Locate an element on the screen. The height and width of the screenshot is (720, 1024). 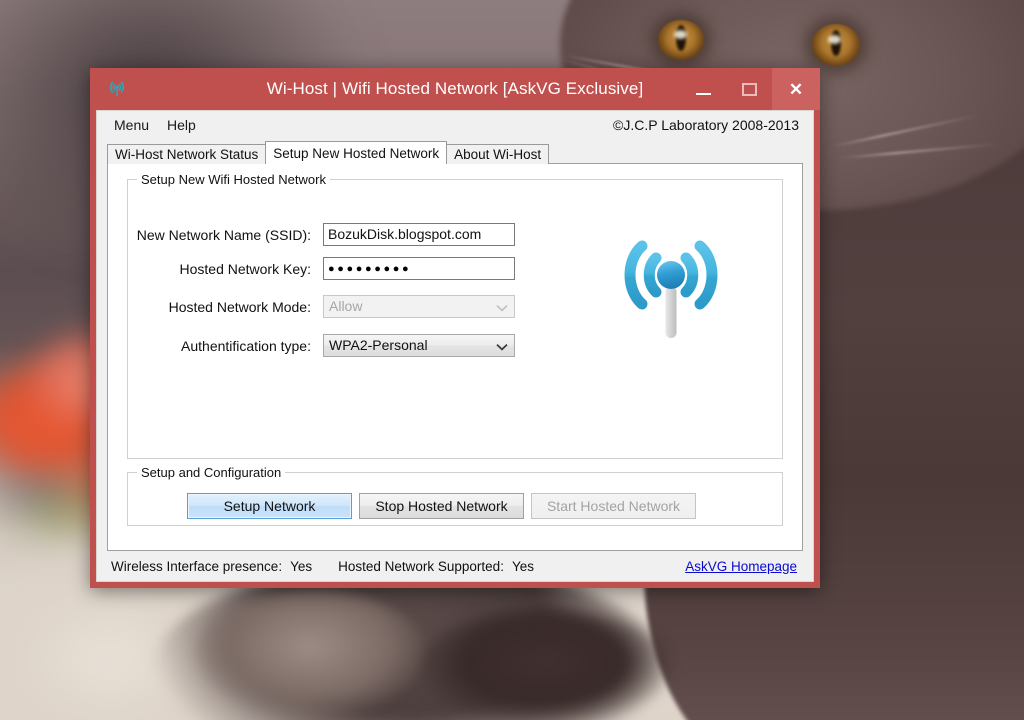
maximize-button is located at coordinates (749, 89).